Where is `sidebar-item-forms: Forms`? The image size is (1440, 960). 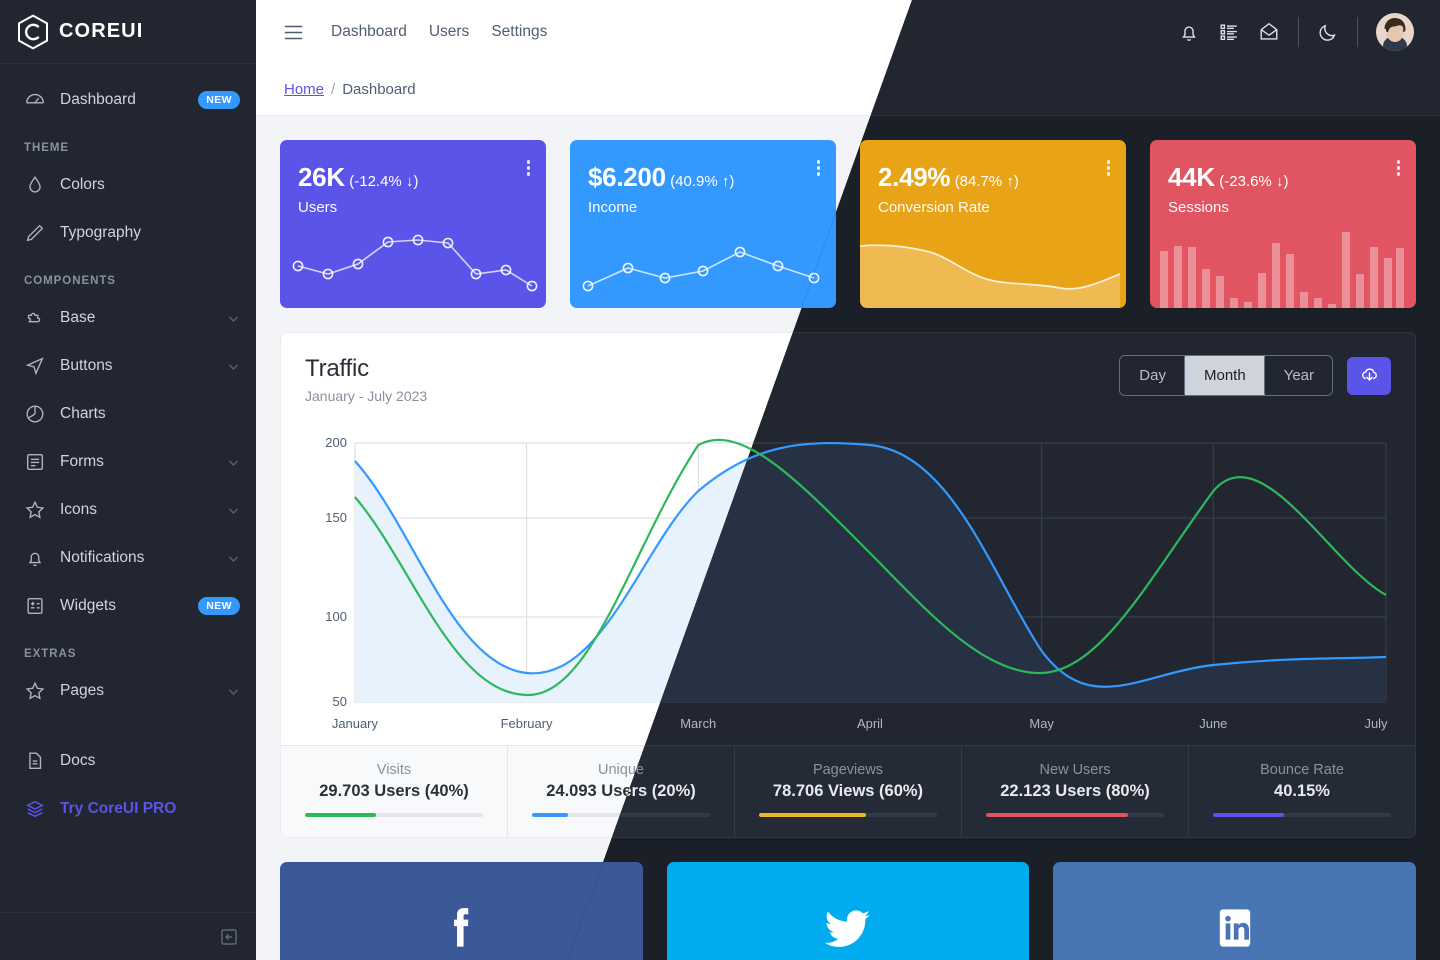 sidebar-item-forms: Forms is located at coordinates (128, 462).